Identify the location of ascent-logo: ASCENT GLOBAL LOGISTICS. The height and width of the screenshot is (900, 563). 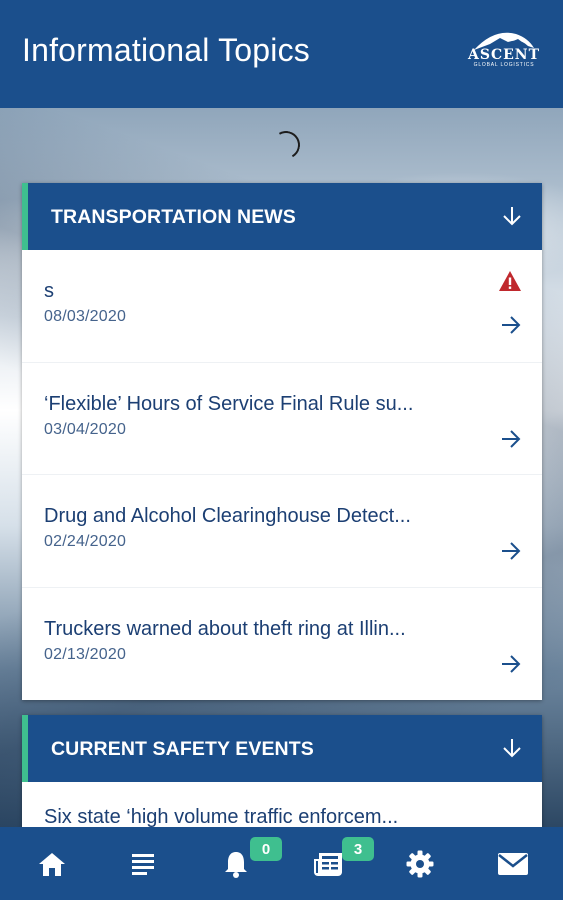
(504, 54).